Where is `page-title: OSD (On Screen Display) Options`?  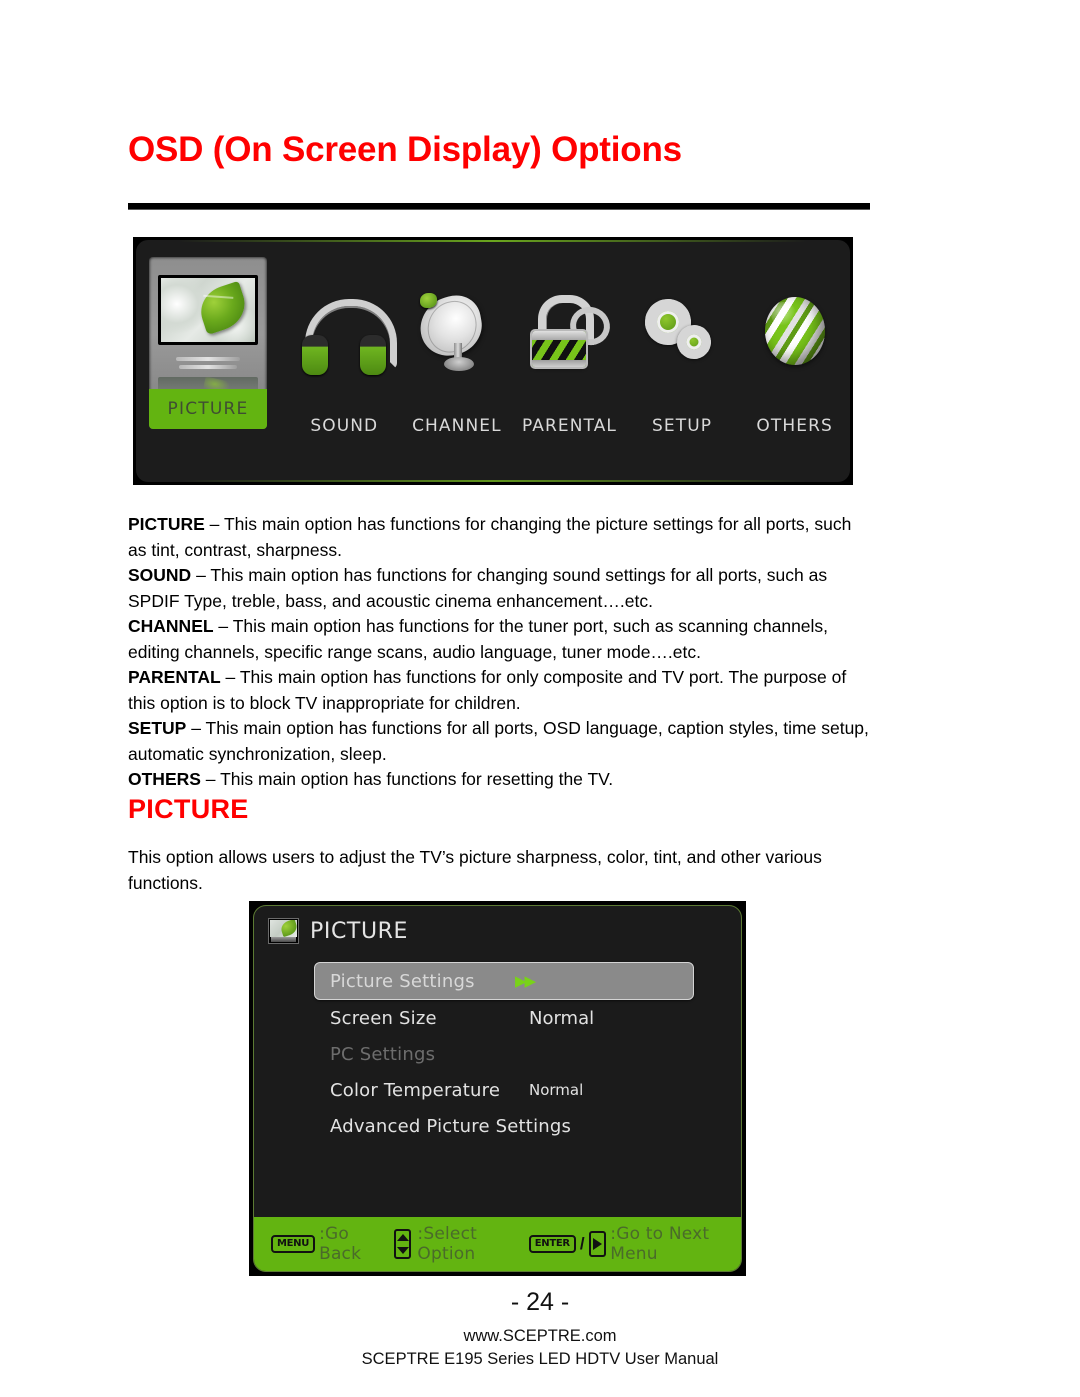 page-title: OSD (On Screen Display) Options is located at coordinates (405, 149).